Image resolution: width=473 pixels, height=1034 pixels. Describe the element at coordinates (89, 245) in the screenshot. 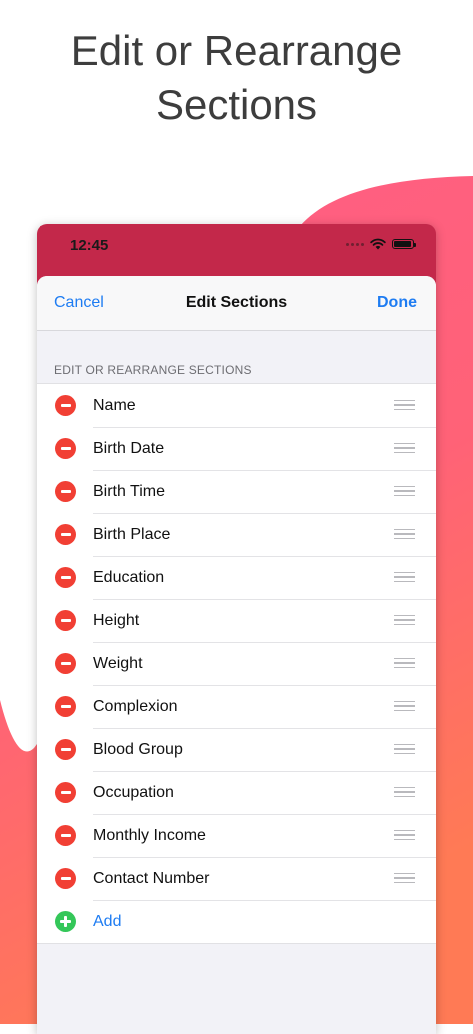

I see `status-time: 12:45` at that location.